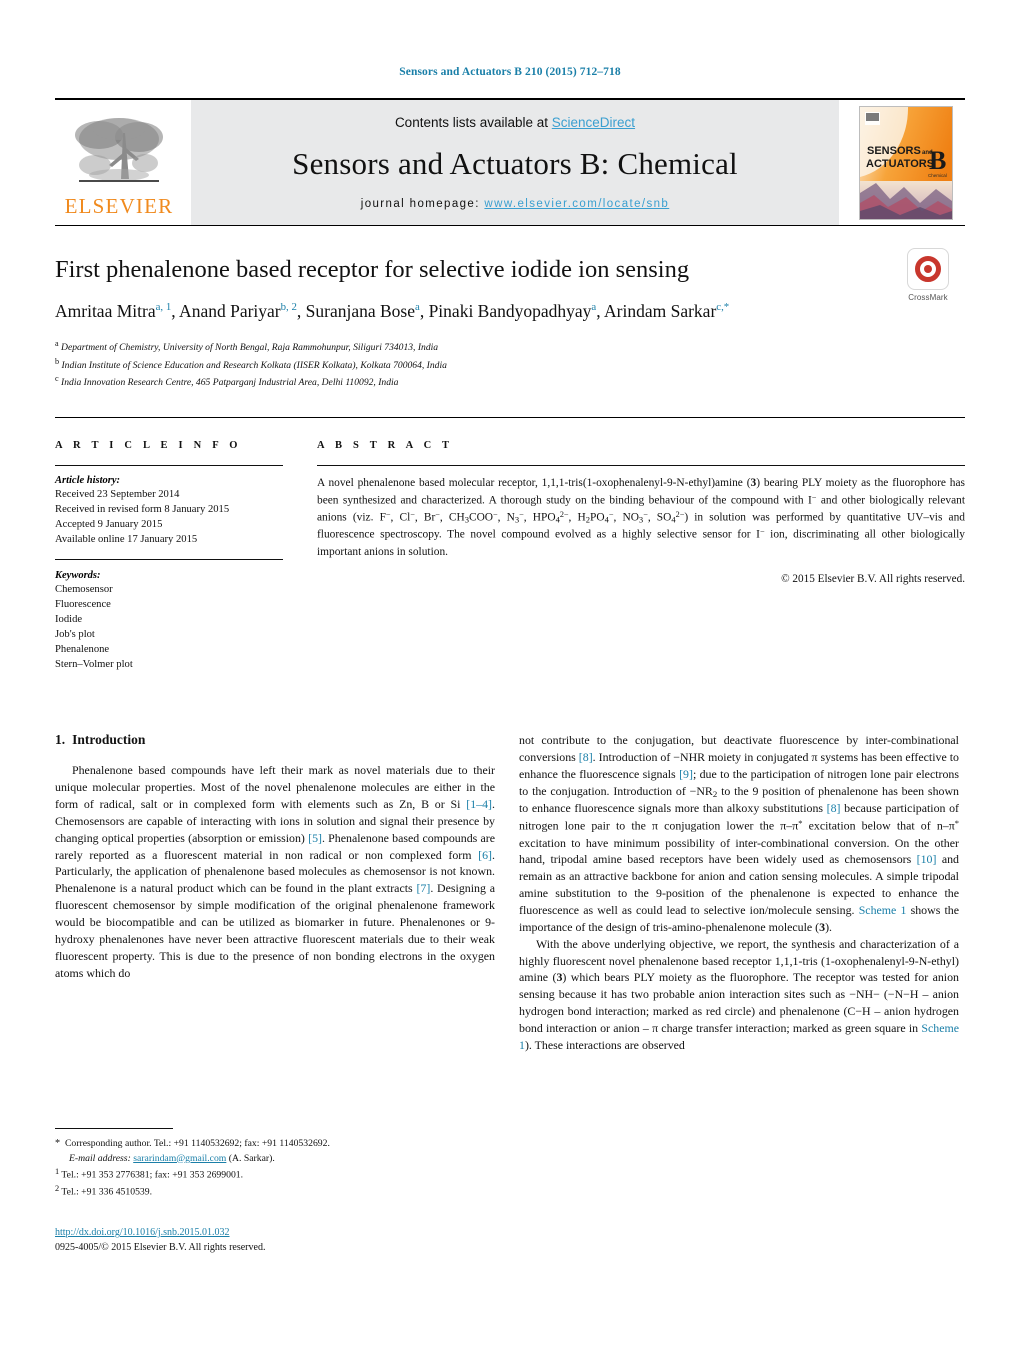 The height and width of the screenshot is (1351, 1020). What do you see at coordinates (169, 466) in the screenshot?
I see `article-info-rule-top` at bounding box center [169, 466].